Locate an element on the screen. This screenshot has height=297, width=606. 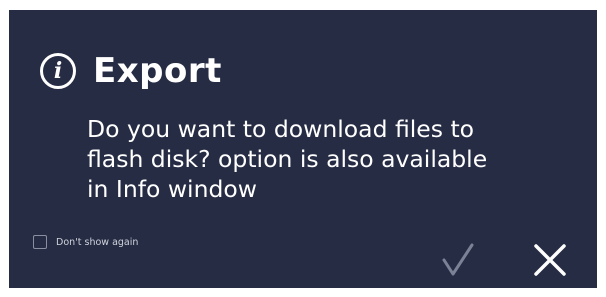
dialog-header: i Export is located at coordinates (131, 71).